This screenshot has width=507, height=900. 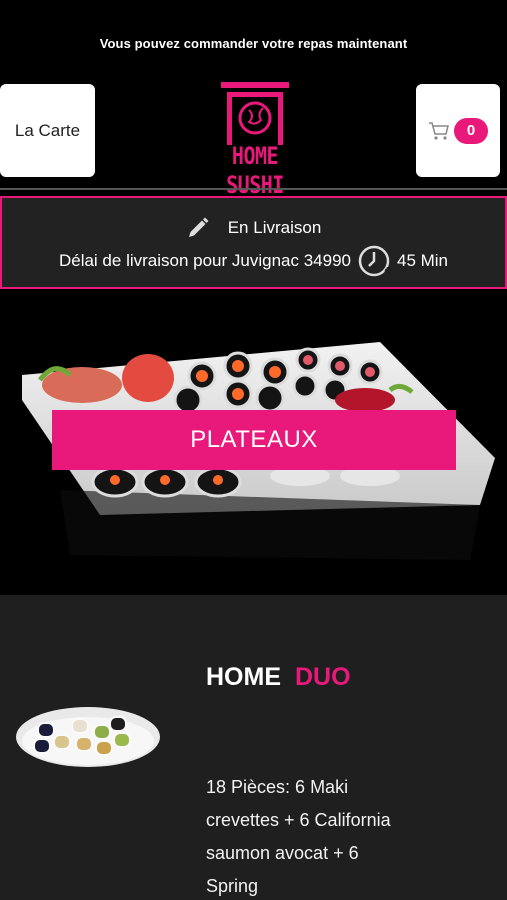 What do you see at coordinates (439, 130) in the screenshot?
I see `cart-icon` at bounding box center [439, 130].